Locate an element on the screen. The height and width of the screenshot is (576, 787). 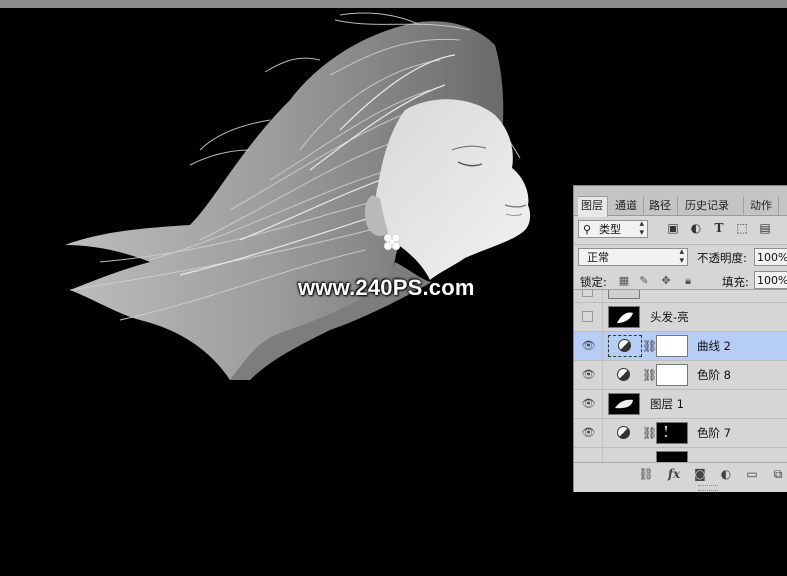
shape-filter-icon: ⬚ is located at coordinates (742, 228).